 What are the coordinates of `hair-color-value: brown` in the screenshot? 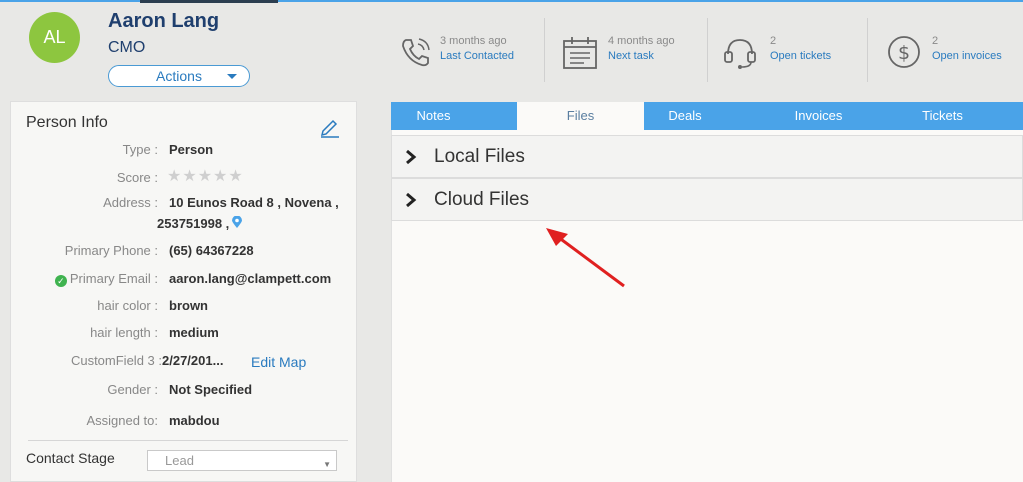 It's located at (188, 305).